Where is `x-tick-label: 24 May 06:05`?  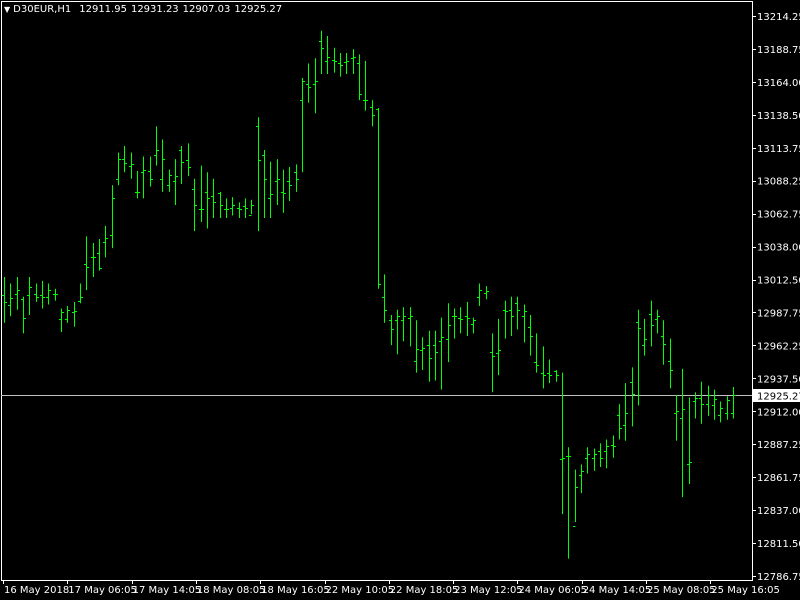
x-tick-label: 24 May 06:05 is located at coordinates (552, 590).